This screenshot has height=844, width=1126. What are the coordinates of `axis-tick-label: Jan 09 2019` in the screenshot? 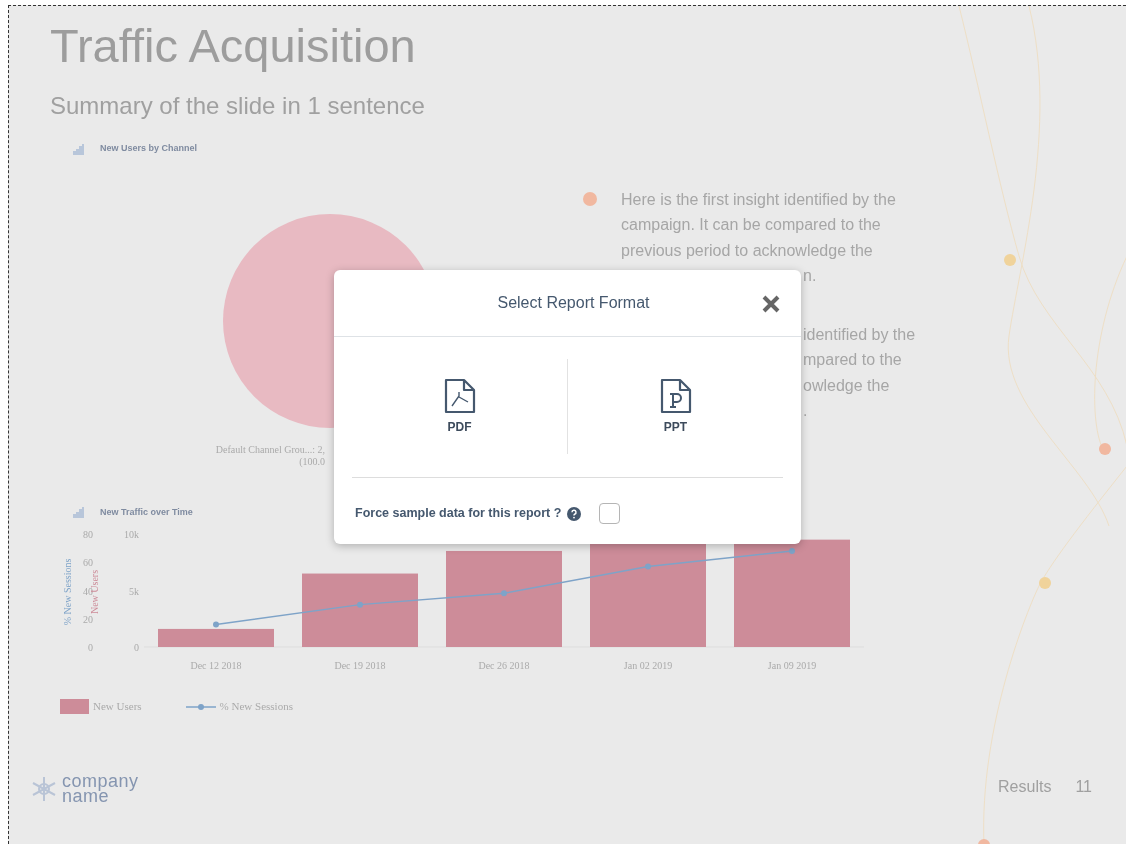 It's located at (792, 666).